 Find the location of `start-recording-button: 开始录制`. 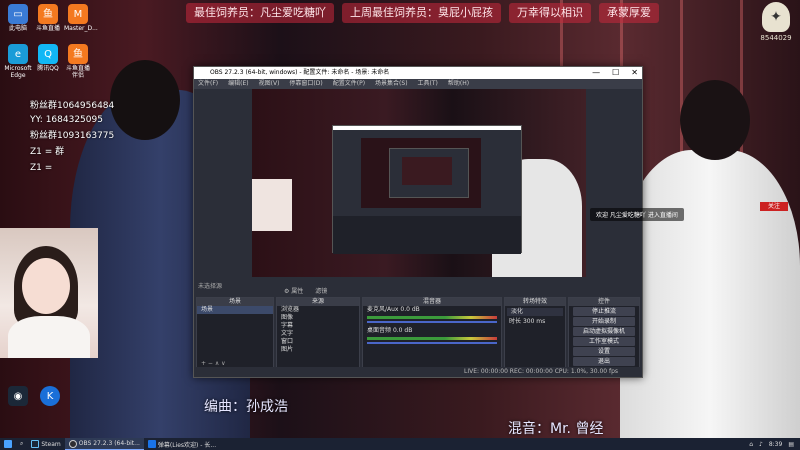

start-recording-button: 开始录制 is located at coordinates (604, 321).